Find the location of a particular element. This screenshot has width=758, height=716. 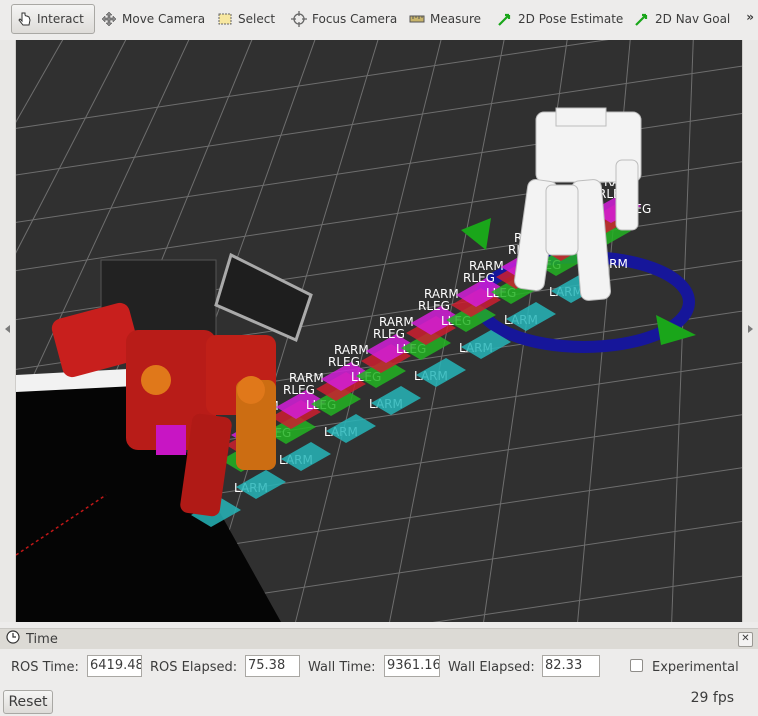

collapse-right-arrow-icon is located at coordinates (750, 329).